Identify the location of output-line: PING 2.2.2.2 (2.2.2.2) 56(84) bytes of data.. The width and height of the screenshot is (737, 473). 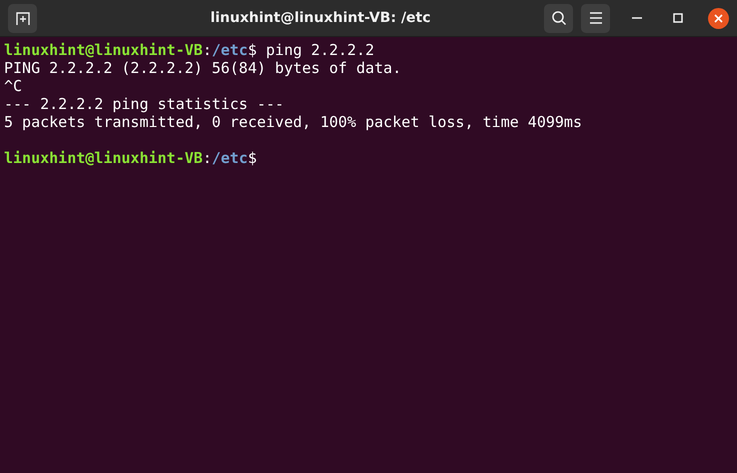
(203, 68).